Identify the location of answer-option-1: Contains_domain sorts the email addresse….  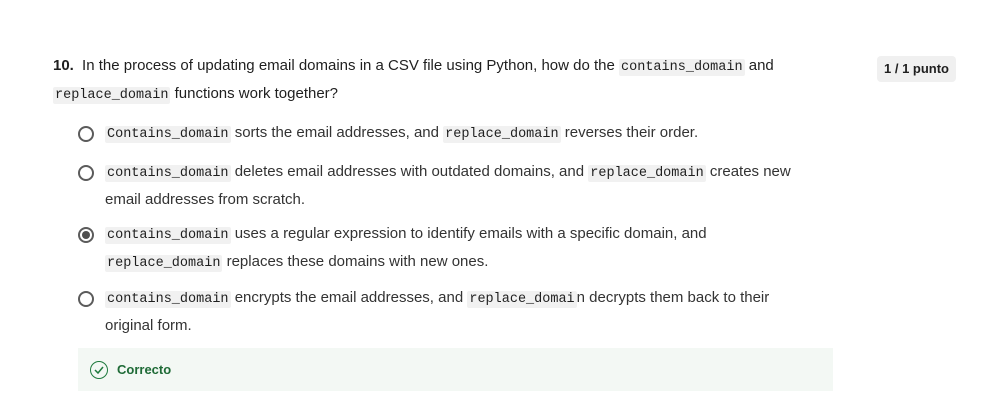
(448, 136).